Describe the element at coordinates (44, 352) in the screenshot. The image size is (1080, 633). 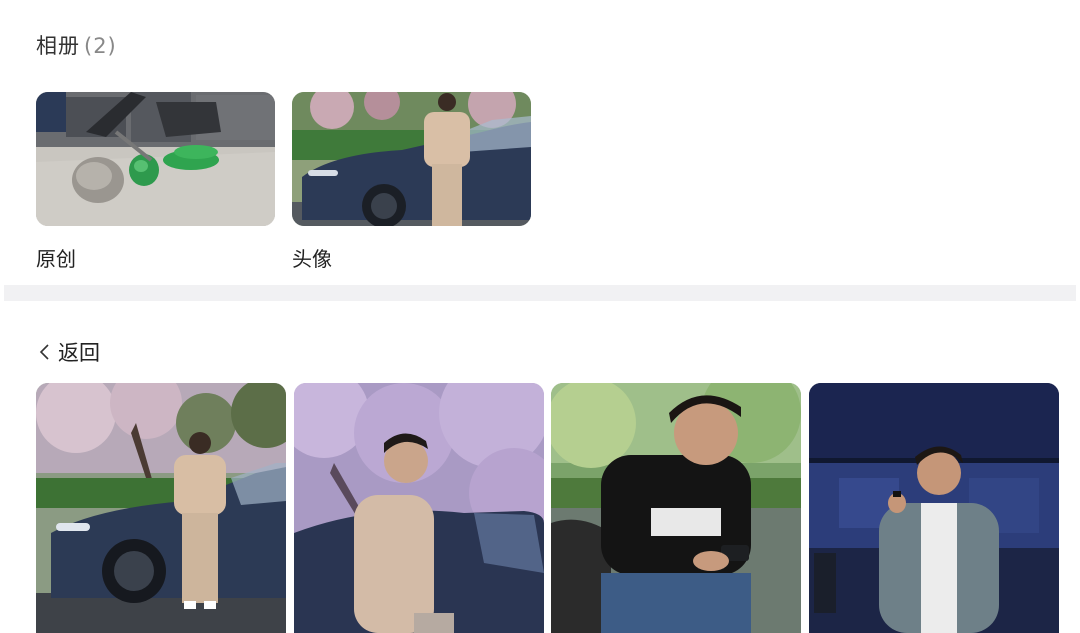
I see `chevron-left-icon` at that location.